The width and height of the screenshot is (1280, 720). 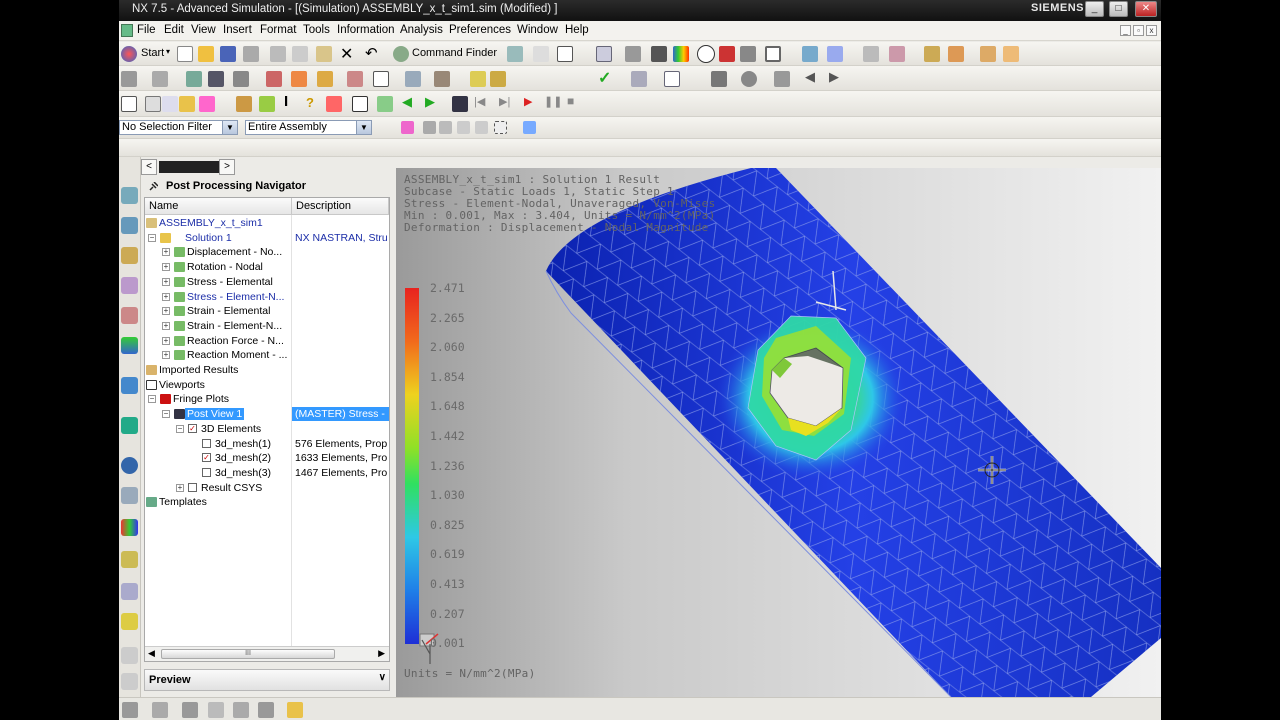 What do you see at coordinates (782, 79) in the screenshot?
I see `box-icon` at bounding box center [782, 79].